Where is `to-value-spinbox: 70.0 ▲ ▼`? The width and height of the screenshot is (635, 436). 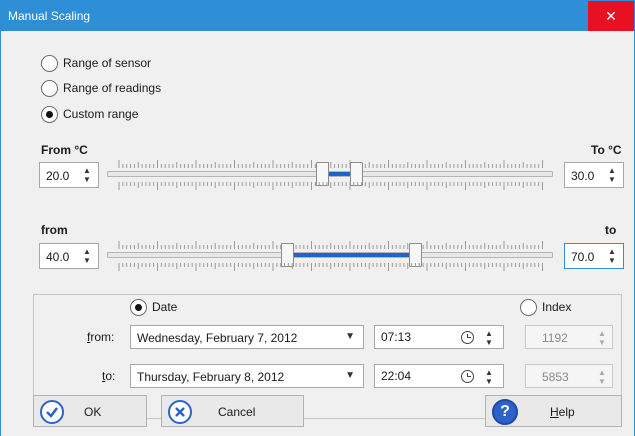 to-value-spinbox: 70.0 ▲ ▼ is located at coordinates (594, 256).